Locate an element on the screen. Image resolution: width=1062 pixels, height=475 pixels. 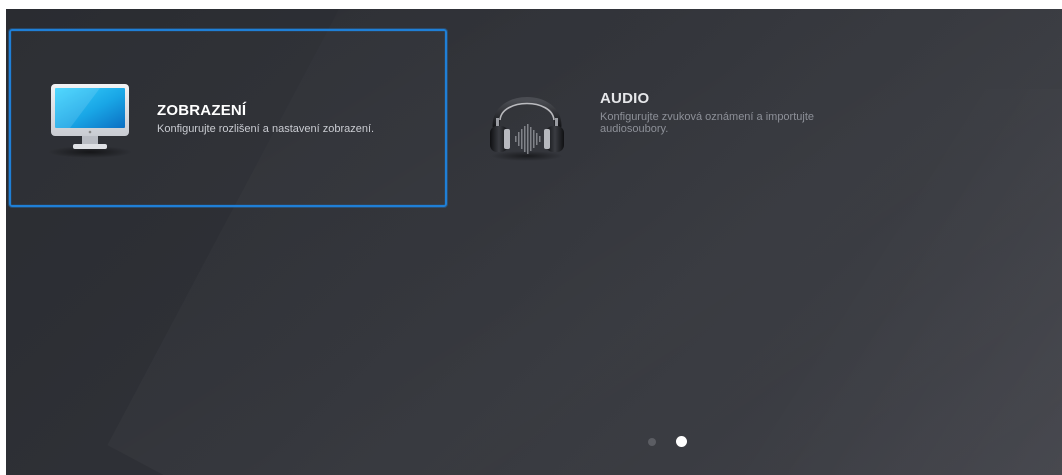
tile-title: AUDIO is located at coordinates (625, 98).